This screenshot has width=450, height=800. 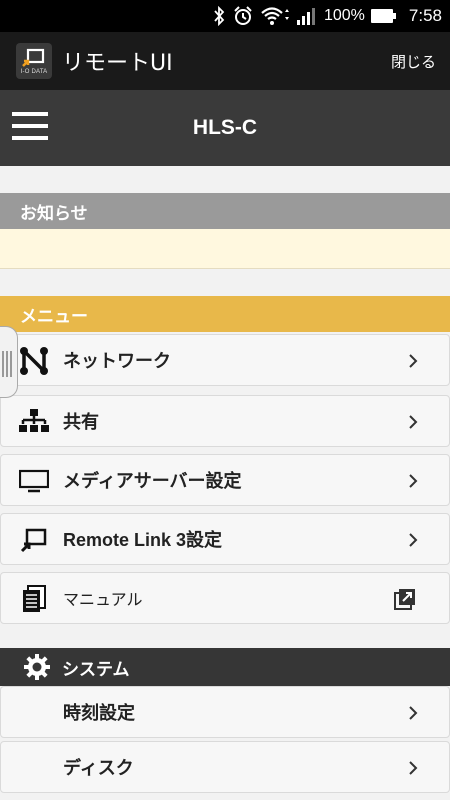 What do you see at coordinates (225, 211) in the screenshot?
I see `notice-header: お知らせ` at bounding box center [225, 211].